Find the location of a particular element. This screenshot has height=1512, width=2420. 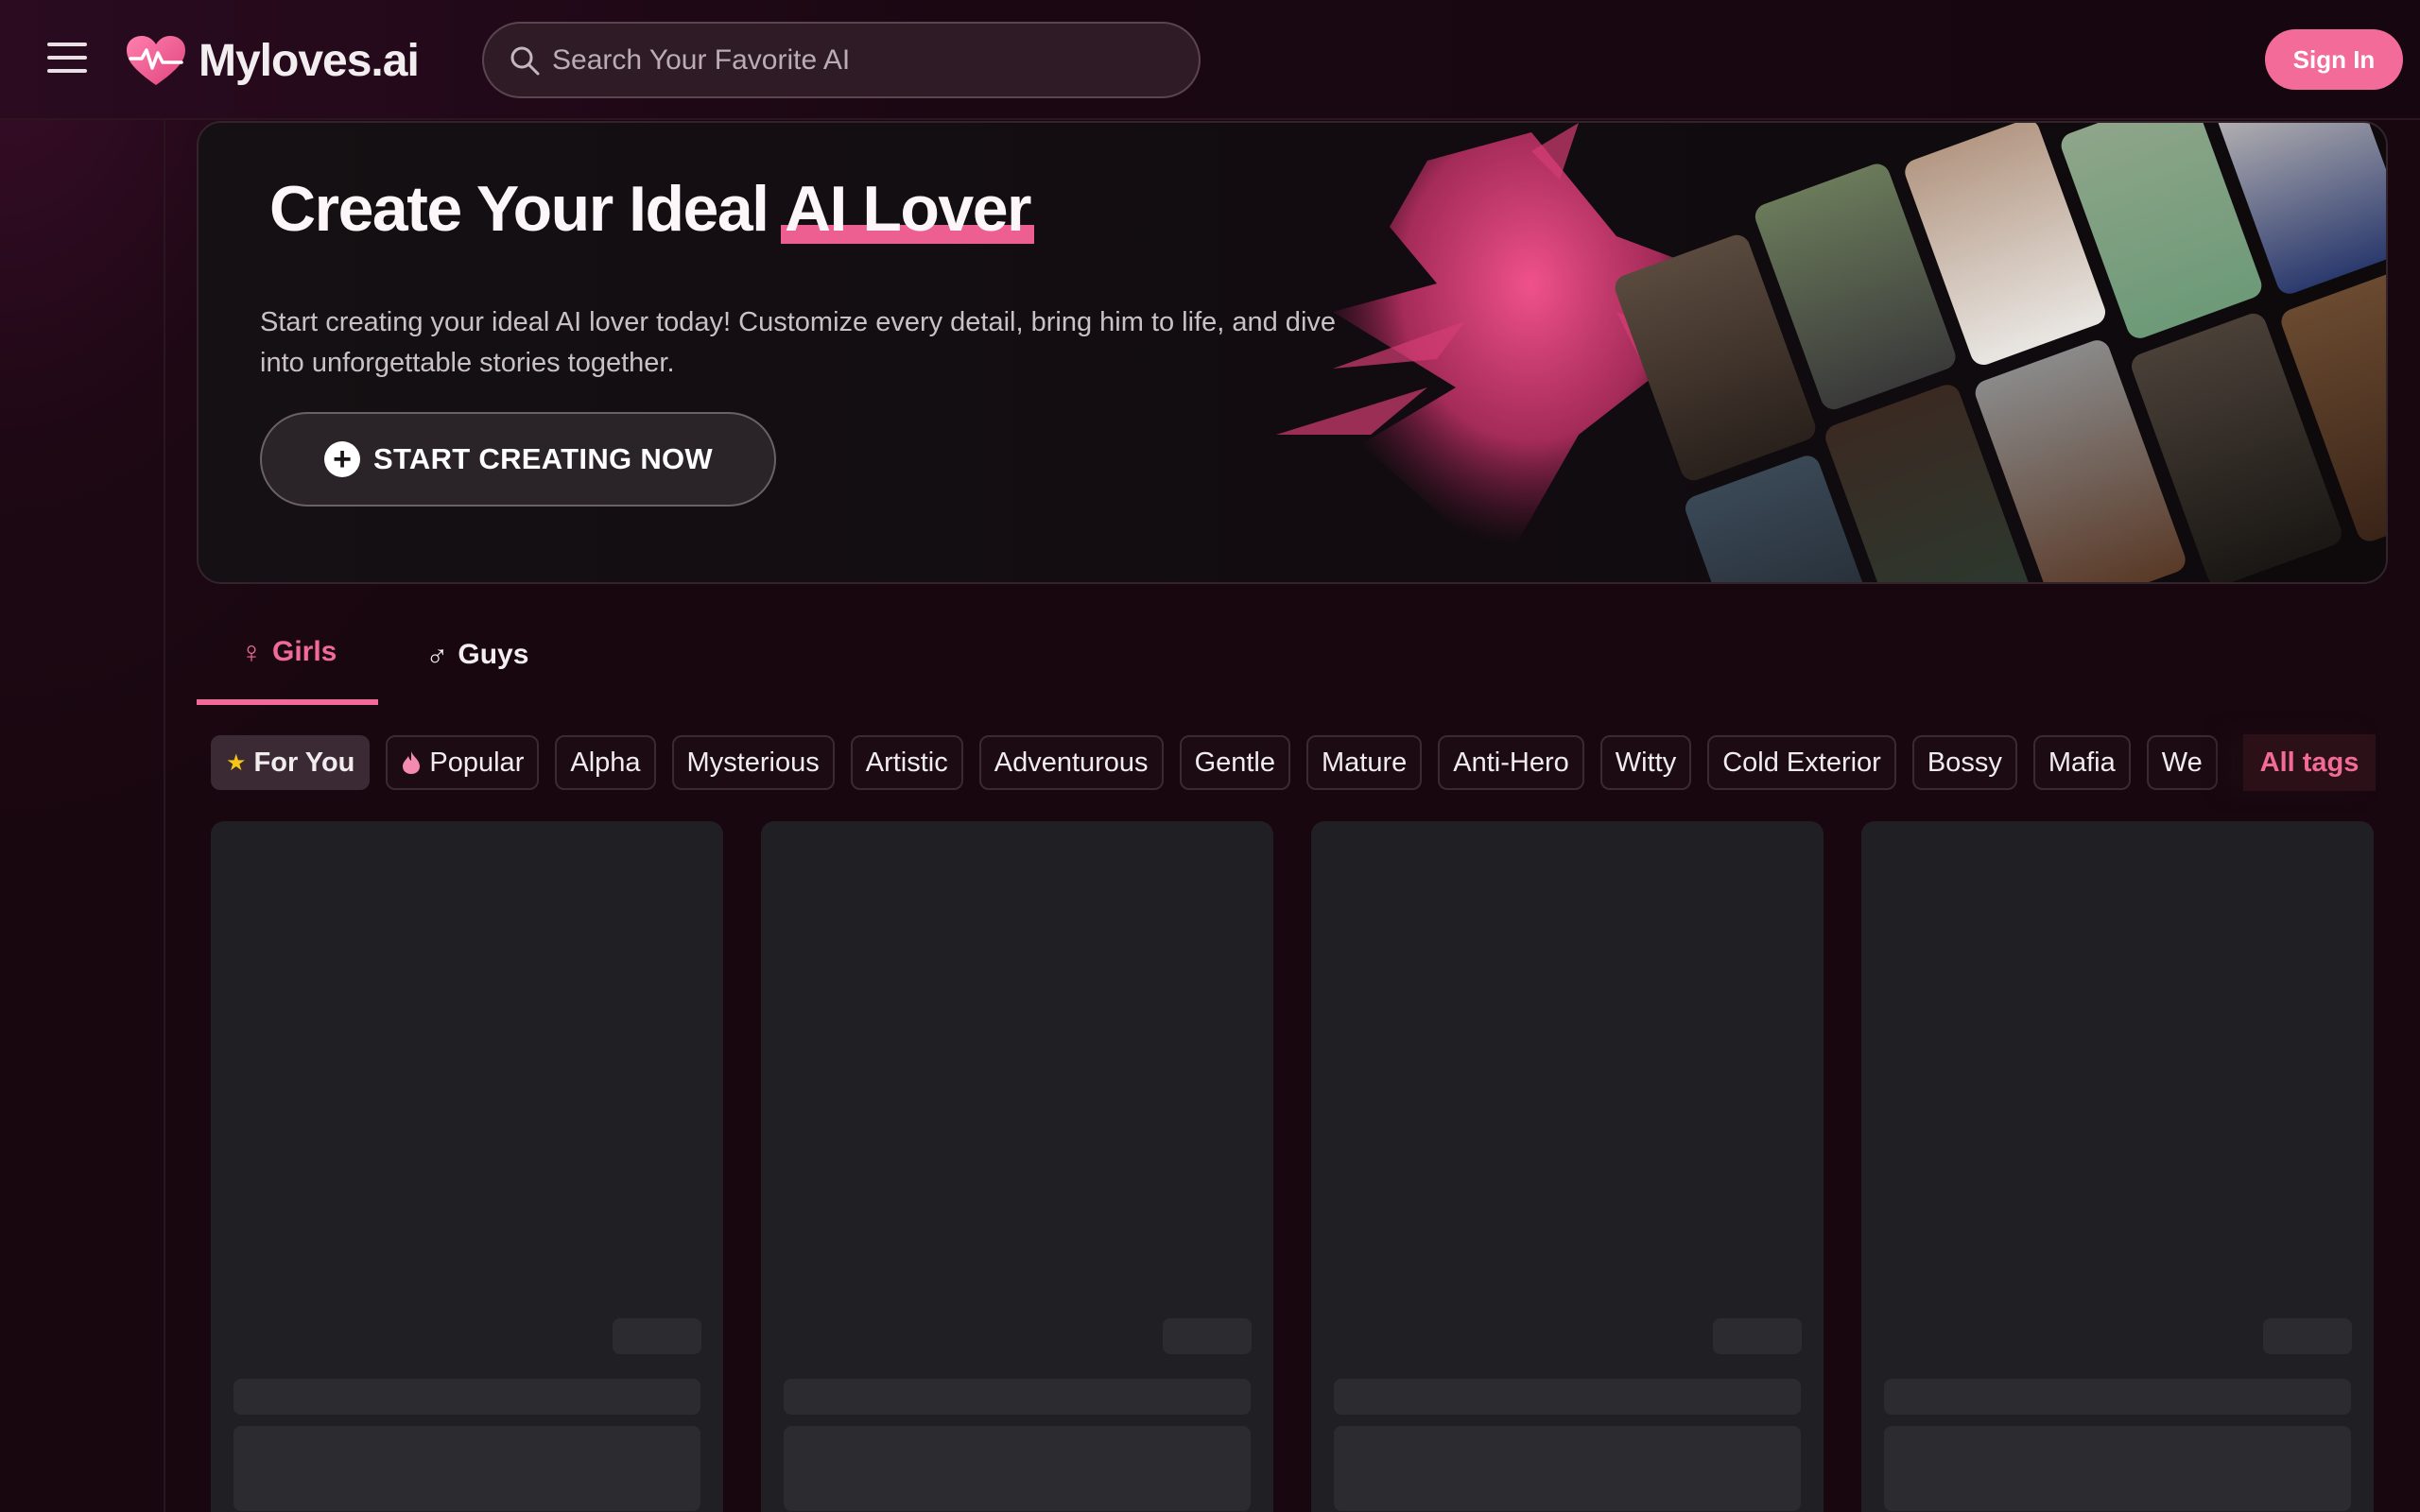

tag-label: Mature is located at coordinates (1365, 762).